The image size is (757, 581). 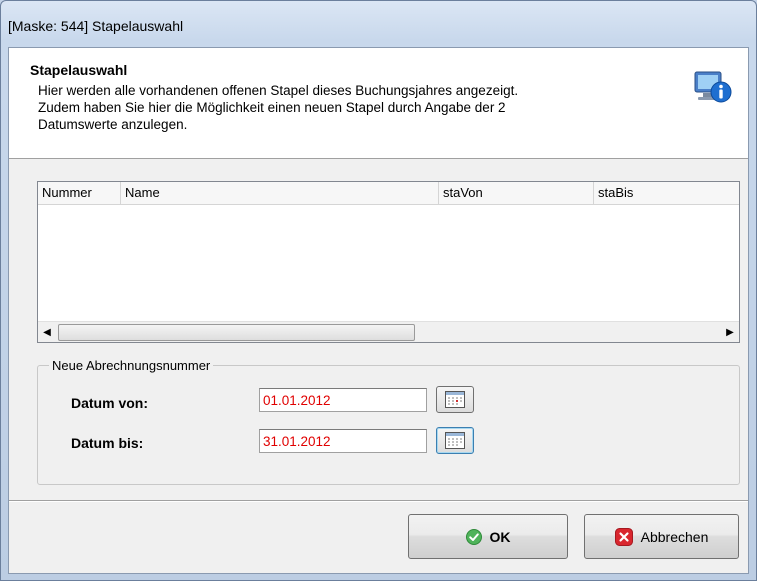 I want to click on grid-header: Nummer Name staVon staBis, so click(x=388, y=193).